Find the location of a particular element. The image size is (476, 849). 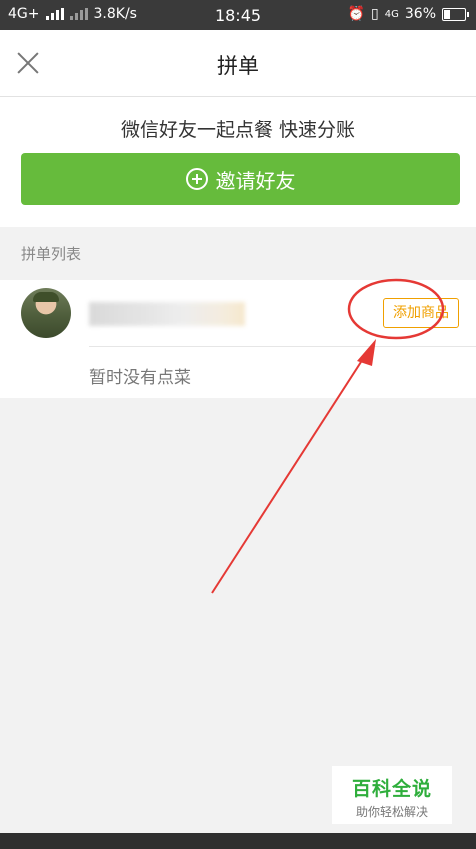

network-right-label: 4G is located at coordinates (391, 14).